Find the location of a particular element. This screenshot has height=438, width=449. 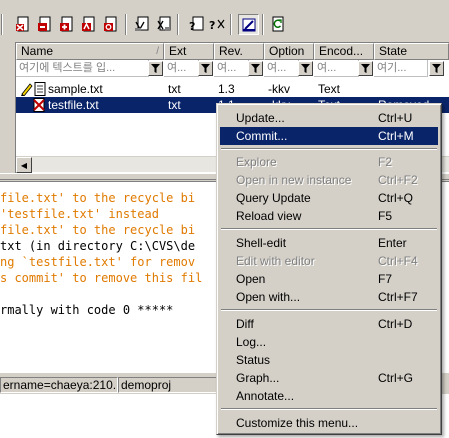

menu-item-shortcut: Ctrl+U is located at coordinates (395, 118).